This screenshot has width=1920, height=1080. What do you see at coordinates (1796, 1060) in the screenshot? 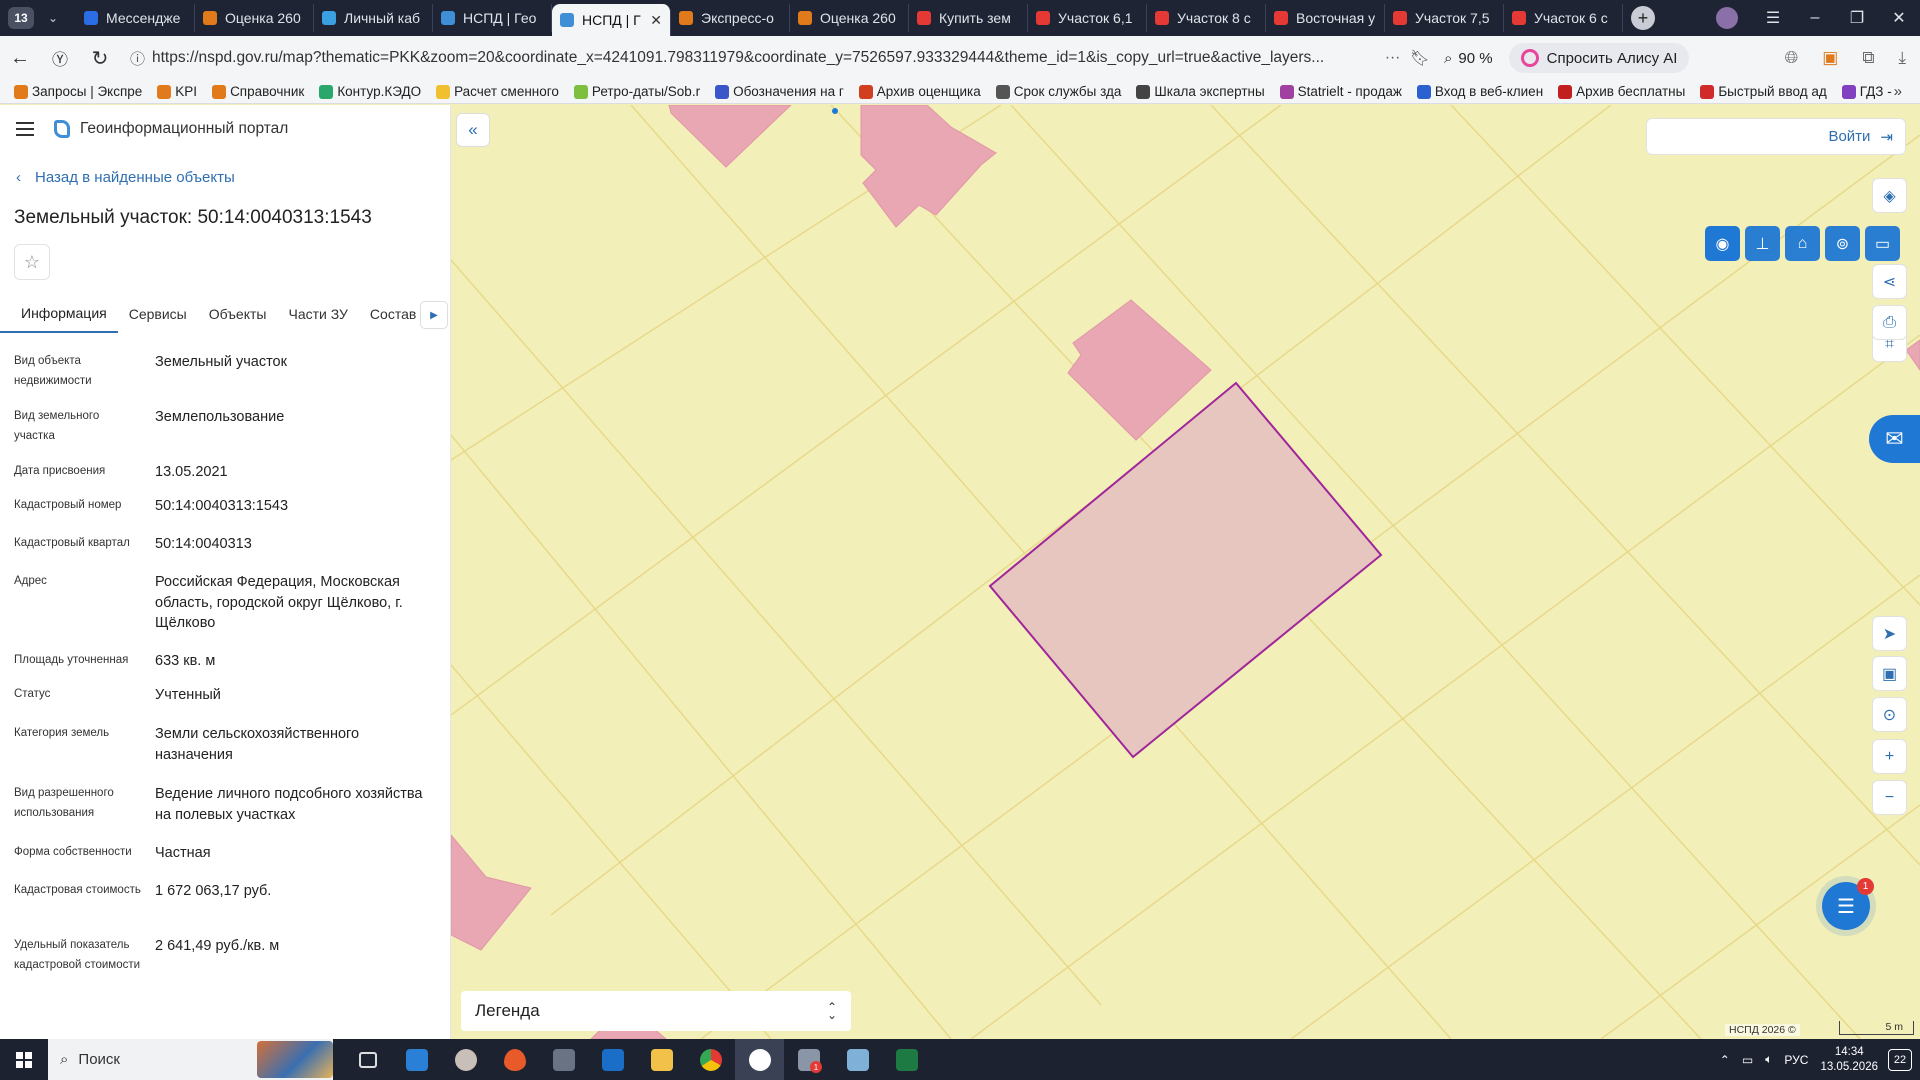
I see `language-indicator: РУС` at bounding box center [1796, 1060].